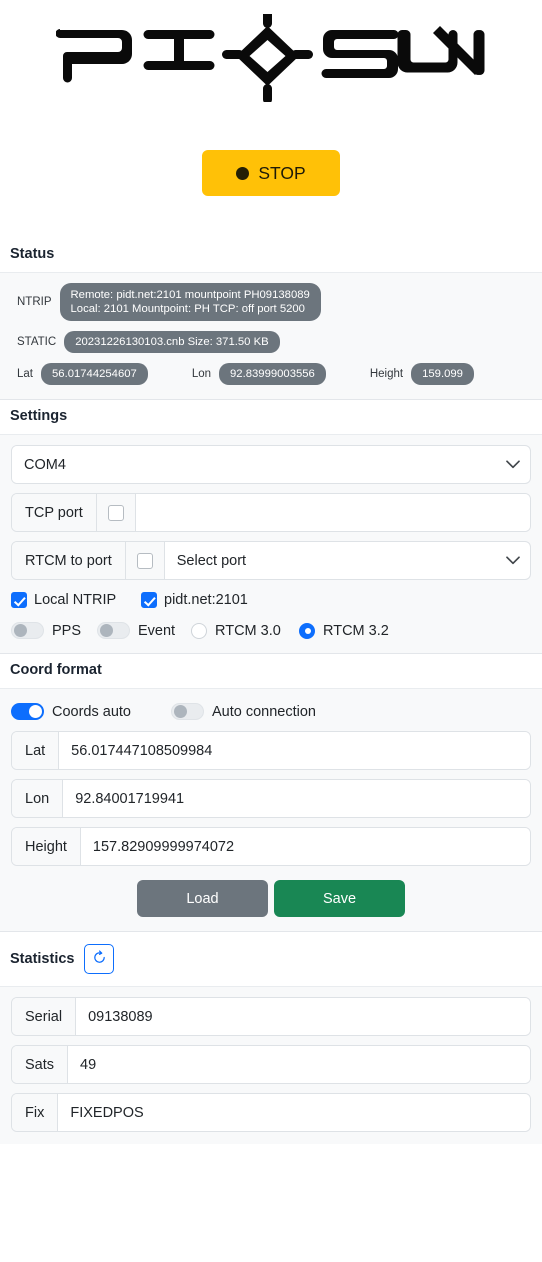  I want to click on coords-auto-toggle-item: Coords auto, so click(91, 711).